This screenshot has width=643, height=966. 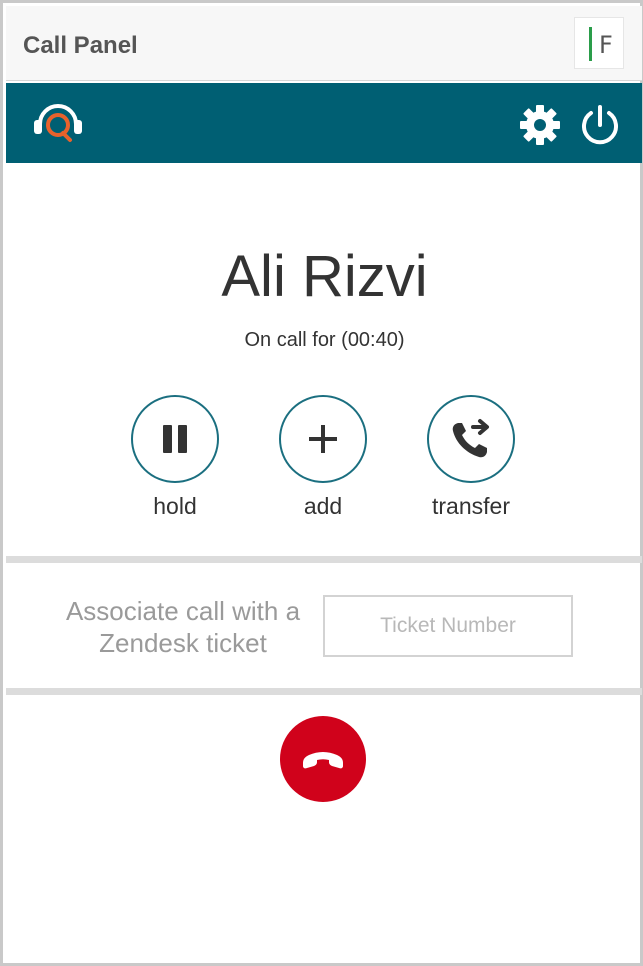 I want to click on app-badge: F, so click(x=599, y=43).